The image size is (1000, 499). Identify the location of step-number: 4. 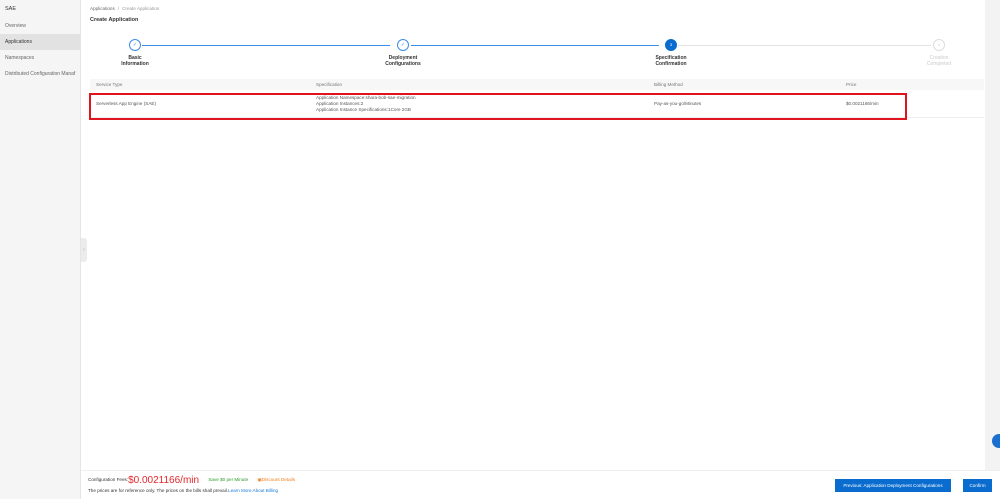
(939, 45).